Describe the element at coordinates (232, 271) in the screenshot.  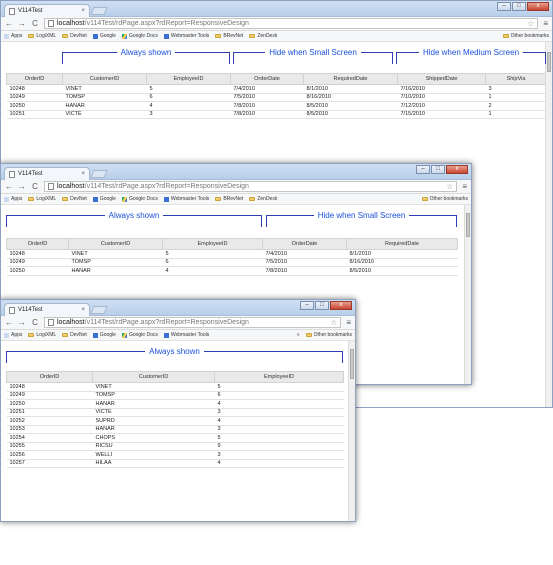
I see `table-row: 10250 HANAR 4 7/8/2010 8/5/2010` at that location.